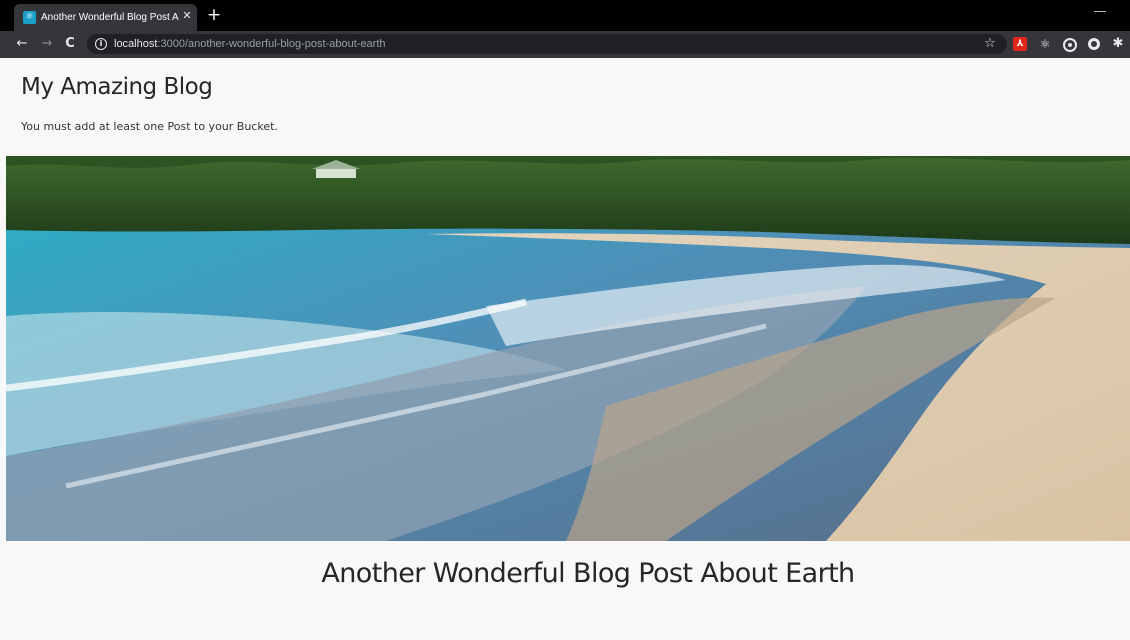 The height and width of the screenshot is (640, 1130). I want to click on info-icon: i, so click(101, 44).